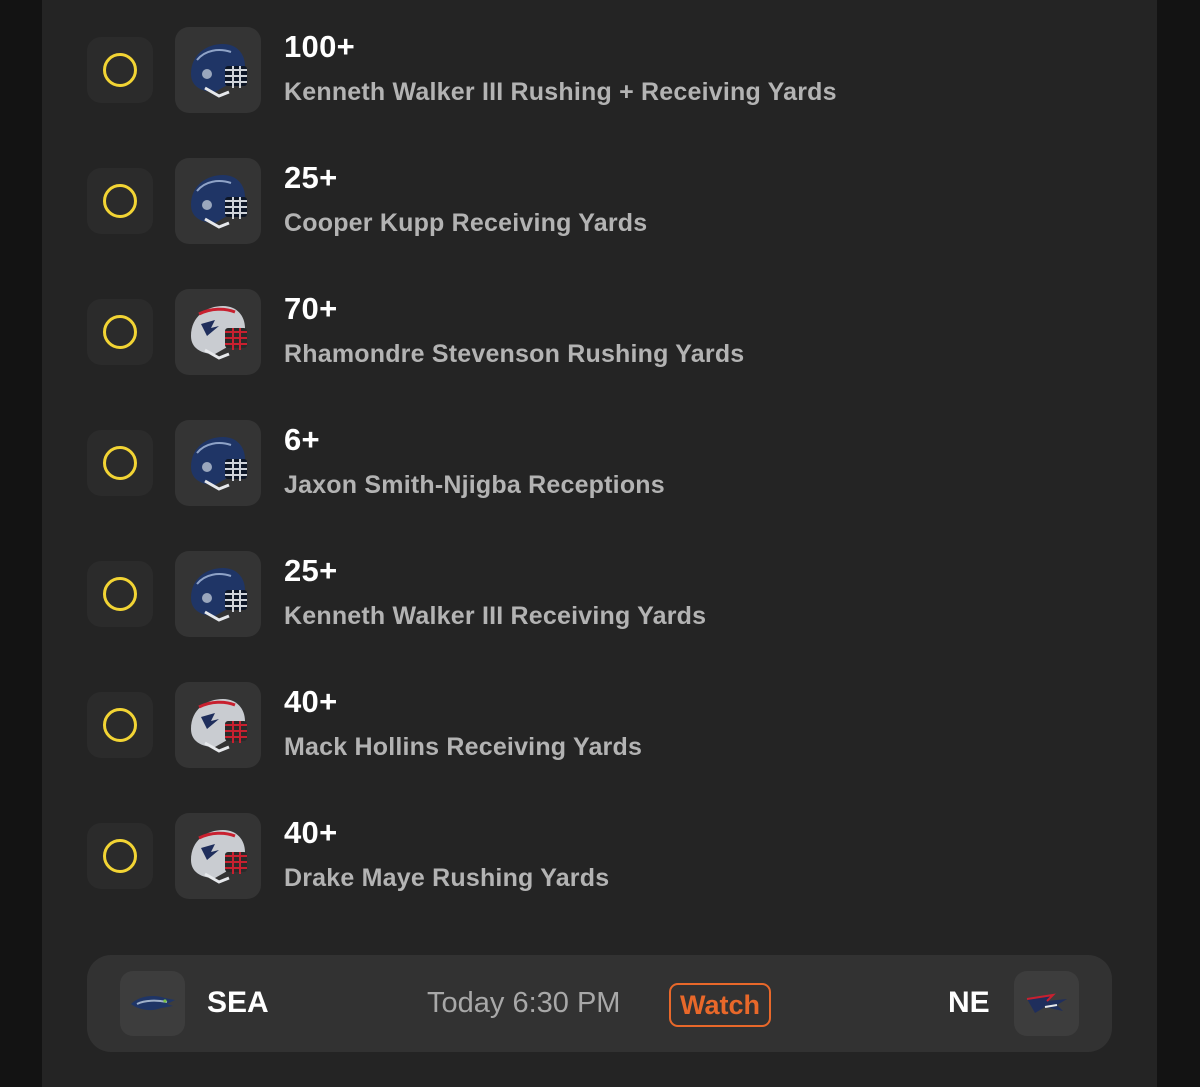 The width and height of the screenshot is (1200, 1087). Describe the element at coordinates (311, 308) in the screenshot. I see `prop-line: 70+` at that location.